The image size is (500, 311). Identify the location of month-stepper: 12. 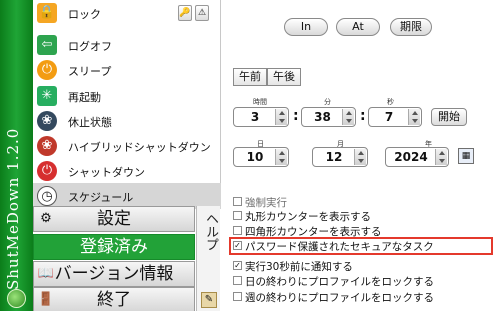
(340, 157).